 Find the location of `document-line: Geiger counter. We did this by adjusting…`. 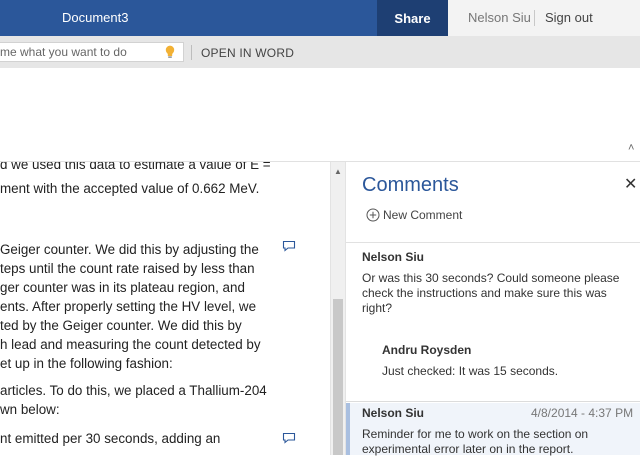

document-line: Geiger counter. We did this by adjusting… is located at coordinates (129, 249).